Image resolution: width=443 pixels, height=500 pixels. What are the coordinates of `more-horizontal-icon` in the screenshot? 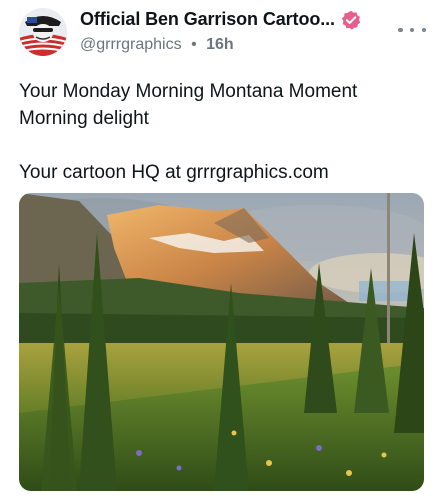 It's located at (412, 30).